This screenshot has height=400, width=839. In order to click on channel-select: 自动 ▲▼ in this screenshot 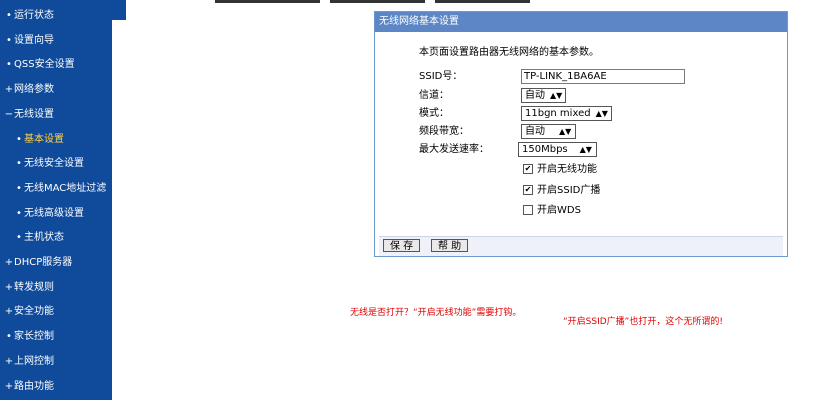, I will do `click(544, 95)`.